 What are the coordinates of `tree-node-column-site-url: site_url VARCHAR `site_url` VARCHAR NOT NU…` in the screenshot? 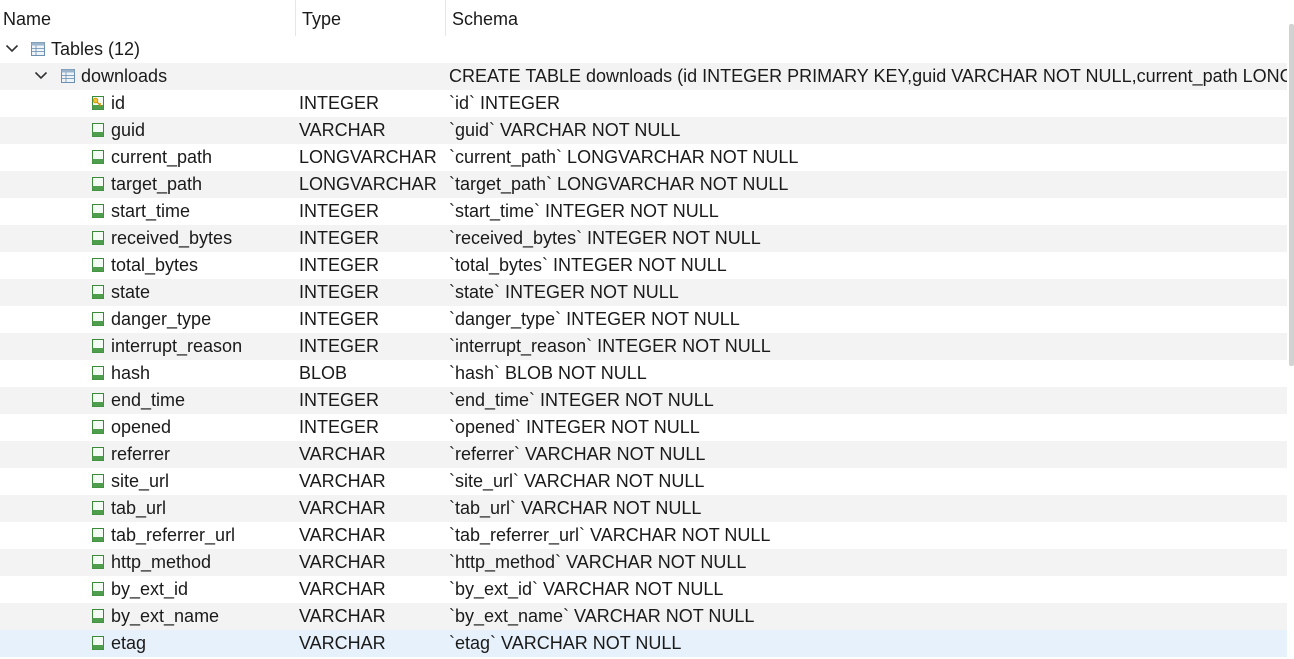 It's located at (643, 481).